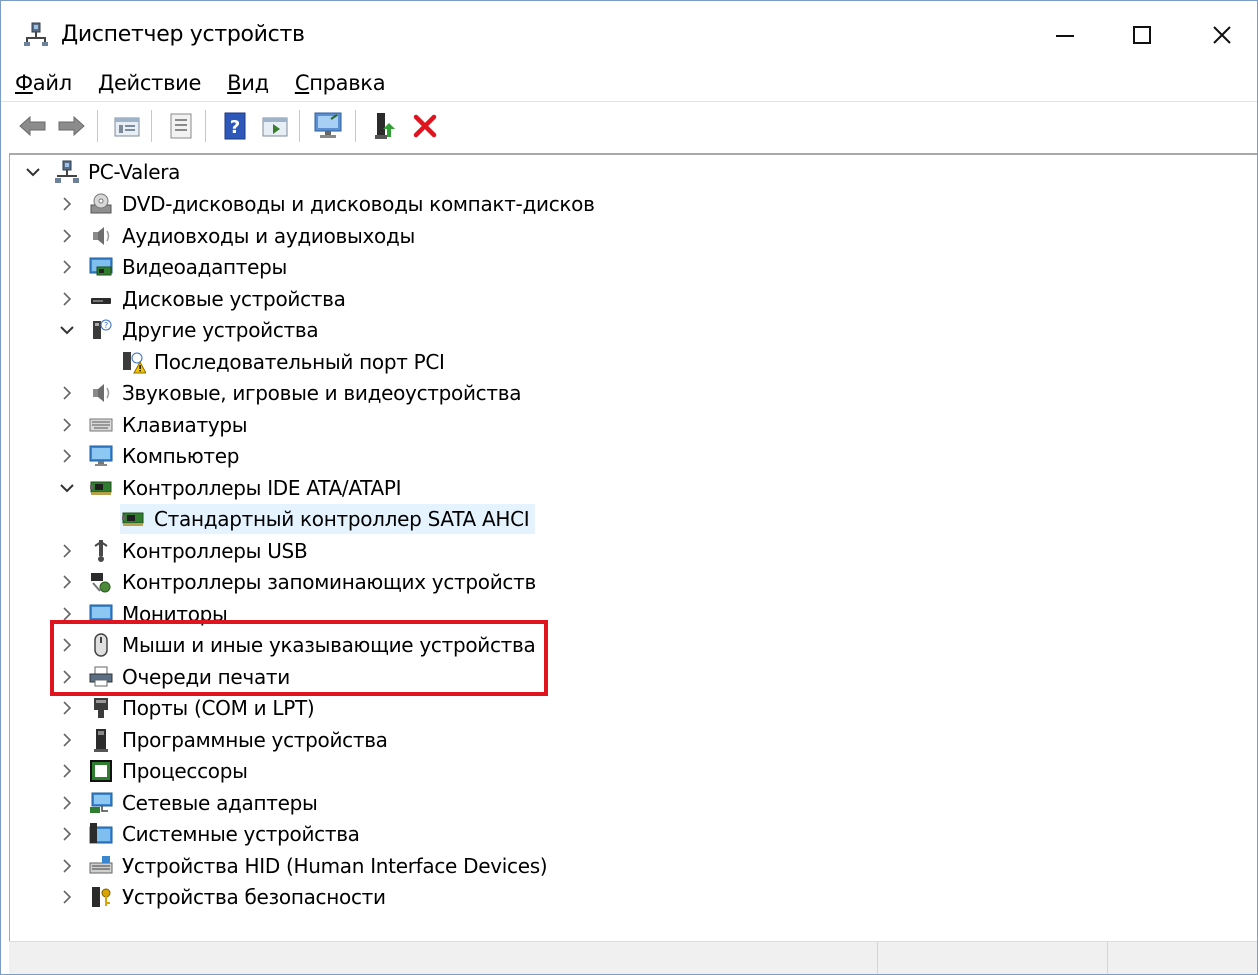  I want to click on warning-device-icon, so click(134, 362).